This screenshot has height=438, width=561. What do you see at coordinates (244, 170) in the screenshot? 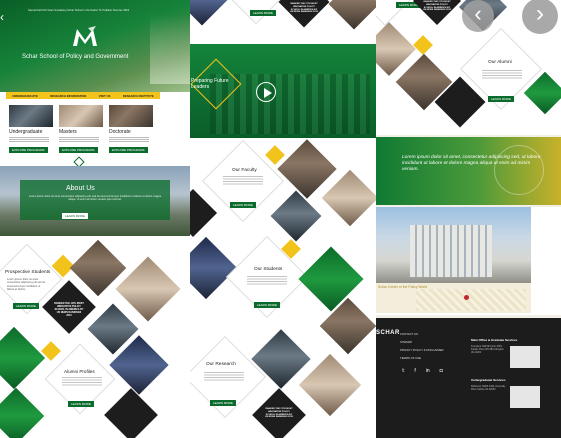
I see `faculty-title: Our Faculty` at bounding box center [244, 170].